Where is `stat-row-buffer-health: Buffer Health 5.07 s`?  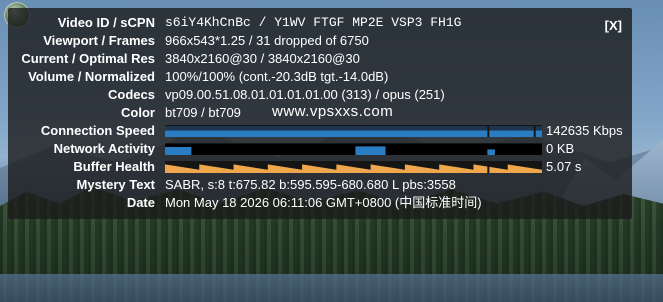
stat-row-buffer-health: Buffer Health 5.07 s is located at coordinates (320, 167).